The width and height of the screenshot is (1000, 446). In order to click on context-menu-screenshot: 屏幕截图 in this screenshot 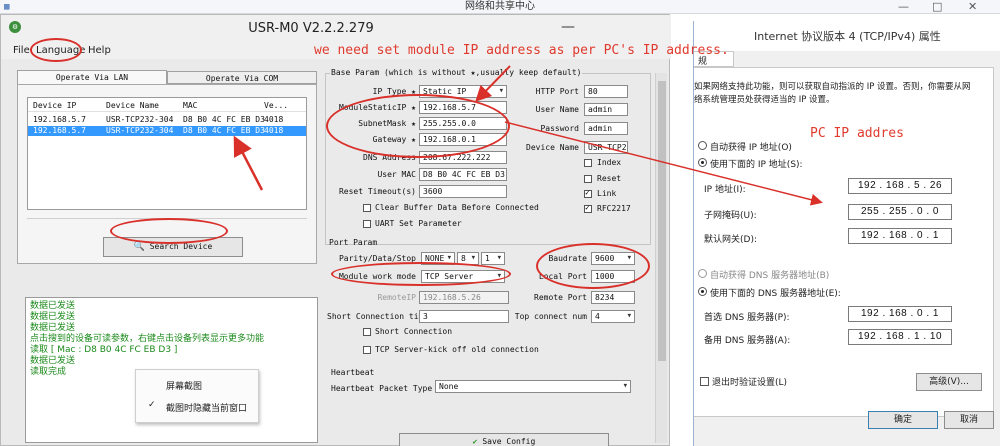, I will do `click(184, 385)`.